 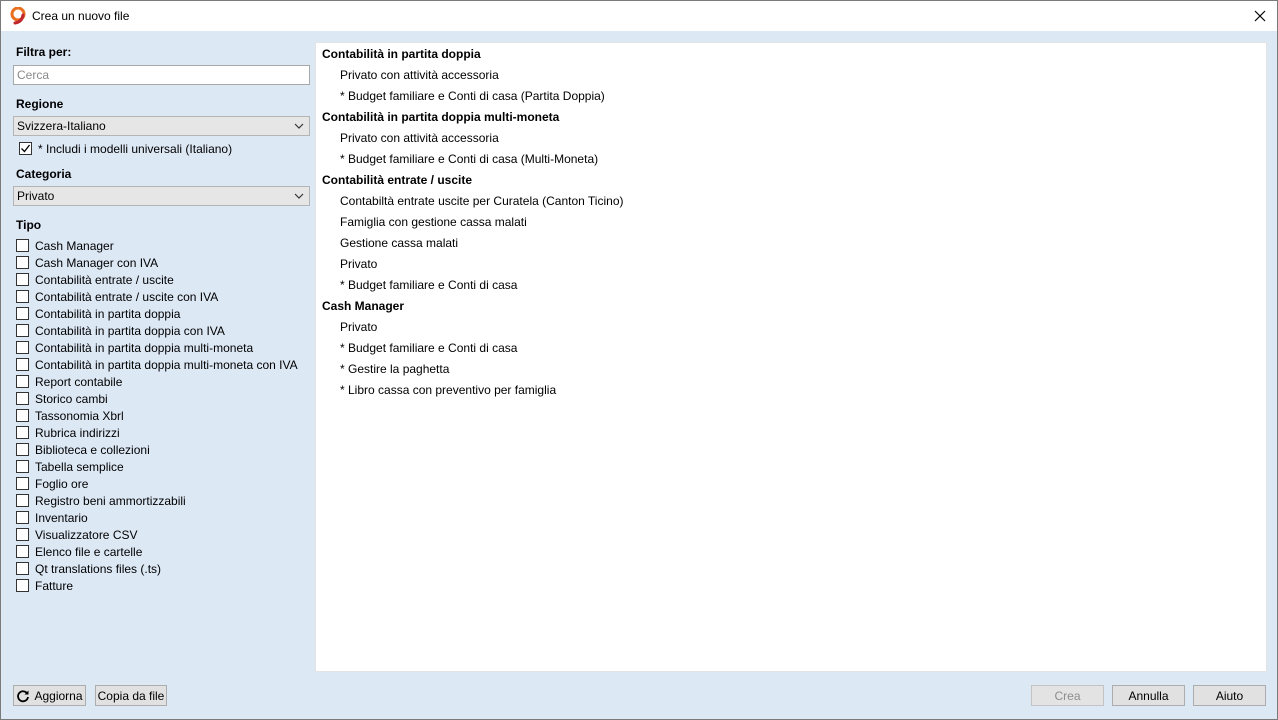 What do you see at coordinates (127, 296) in the screenshot?
I see `type-checkbox-label: Contabilità entrate / uscite con IVA` at bounding box center [127, 296].